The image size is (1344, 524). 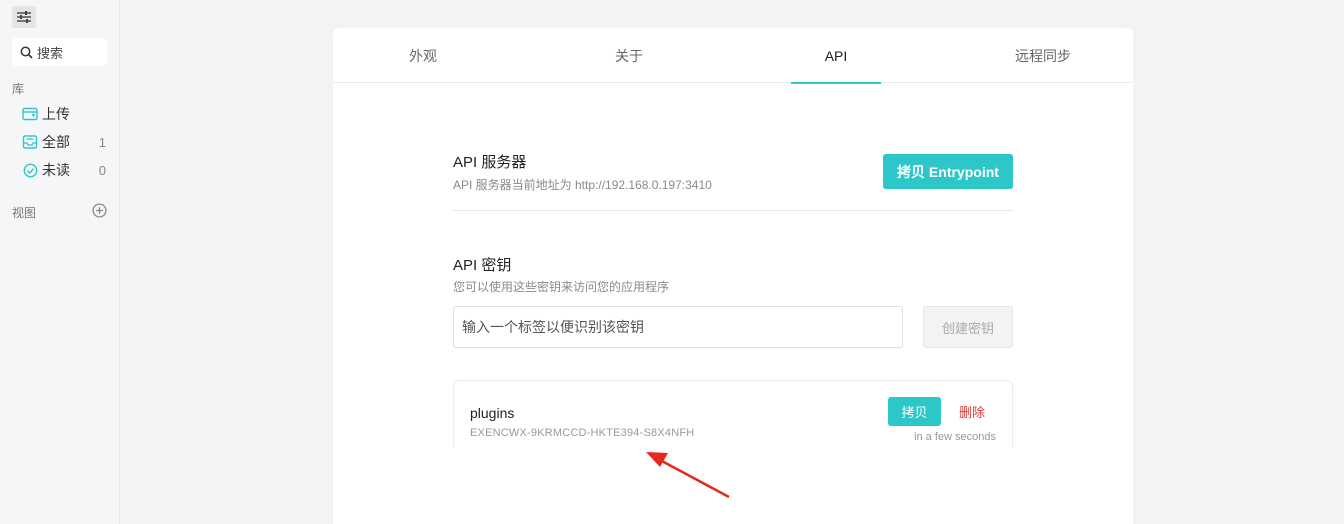 I want to click on sidebar-settings-toggle, so click(x=24, y=17).